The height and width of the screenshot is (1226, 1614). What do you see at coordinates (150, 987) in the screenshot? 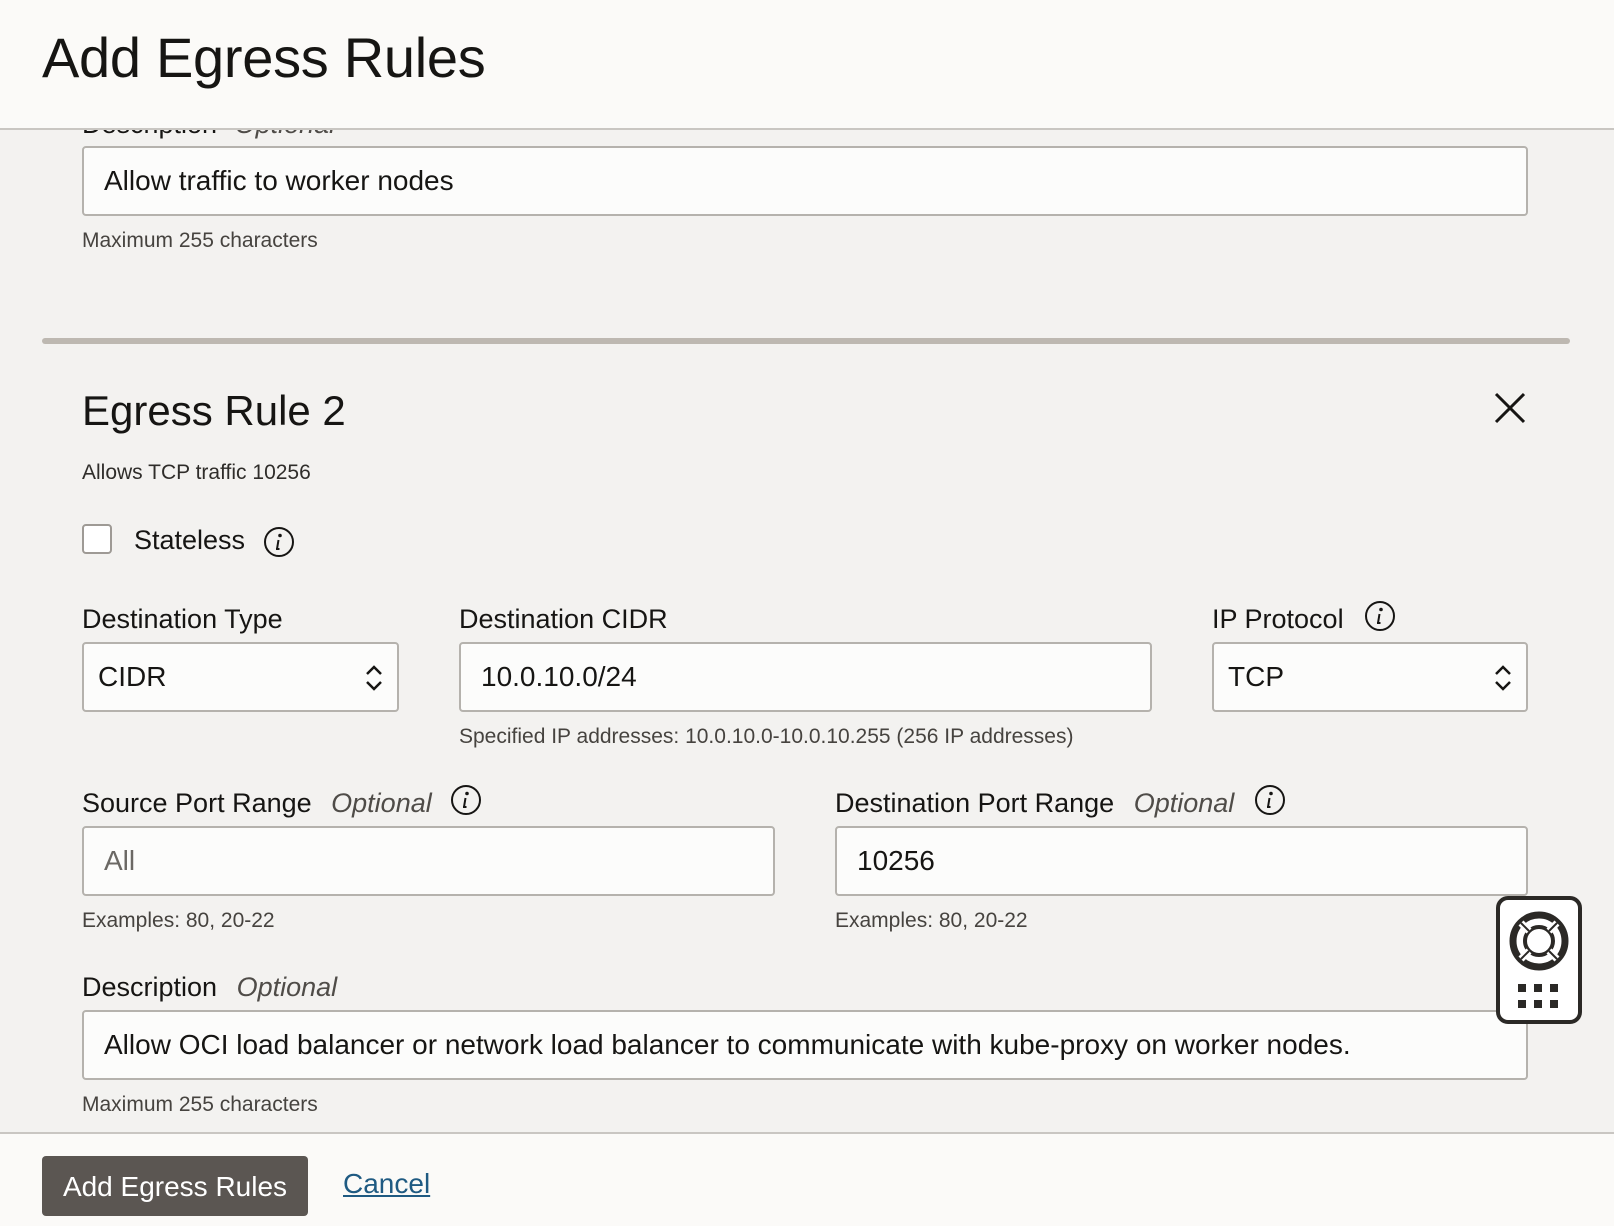
I see `rule2-description-label-text: Description` at bounding box center [150, 987].